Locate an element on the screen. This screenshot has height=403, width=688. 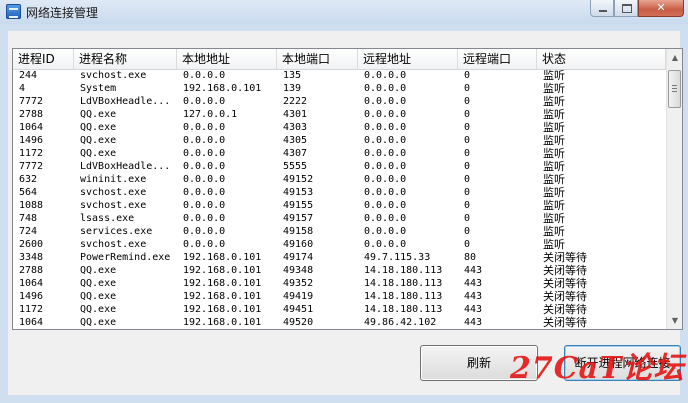
table-row: 1496 QQ.exe 0.0.0.0 4305 0.0.0.0 0 监听 is located at coordinates (339, 140).